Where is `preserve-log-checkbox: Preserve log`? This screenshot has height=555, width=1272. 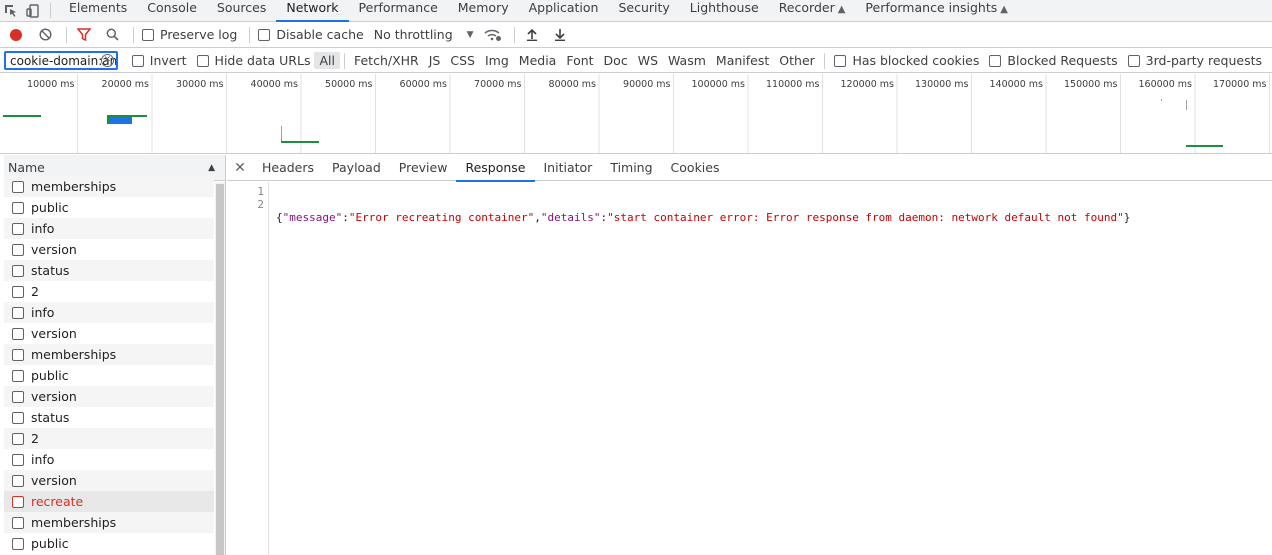 preserve-log-checkbox: Preserve log is located at coordinates (189, 34).